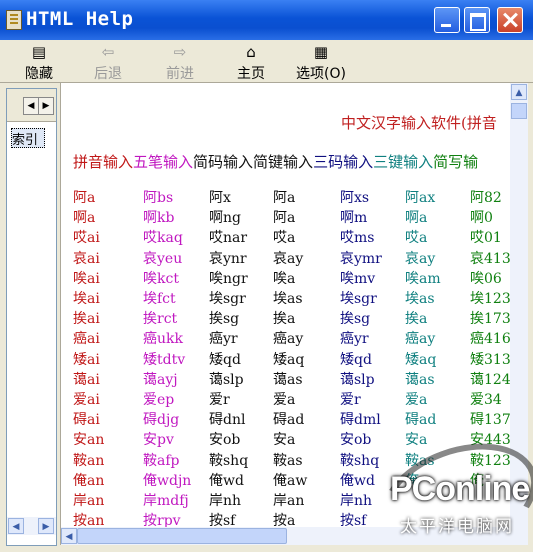 Image resolution: width=533 pixels, height=552 pixels. I want to click on grid-cell: 矮qd, so click(356, 359).